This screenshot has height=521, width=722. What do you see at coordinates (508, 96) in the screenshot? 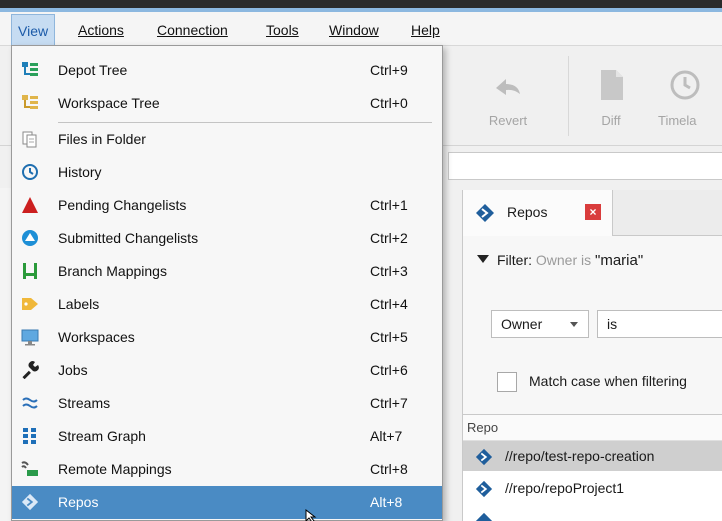
I see `revert-button: Revert` at bounding box center [508, 96].